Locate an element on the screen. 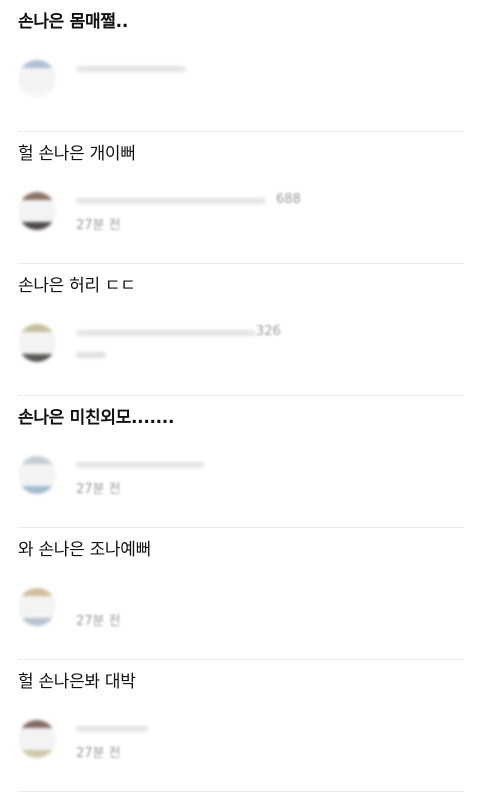  post-time-redacted is located at coordinates (91, 355).